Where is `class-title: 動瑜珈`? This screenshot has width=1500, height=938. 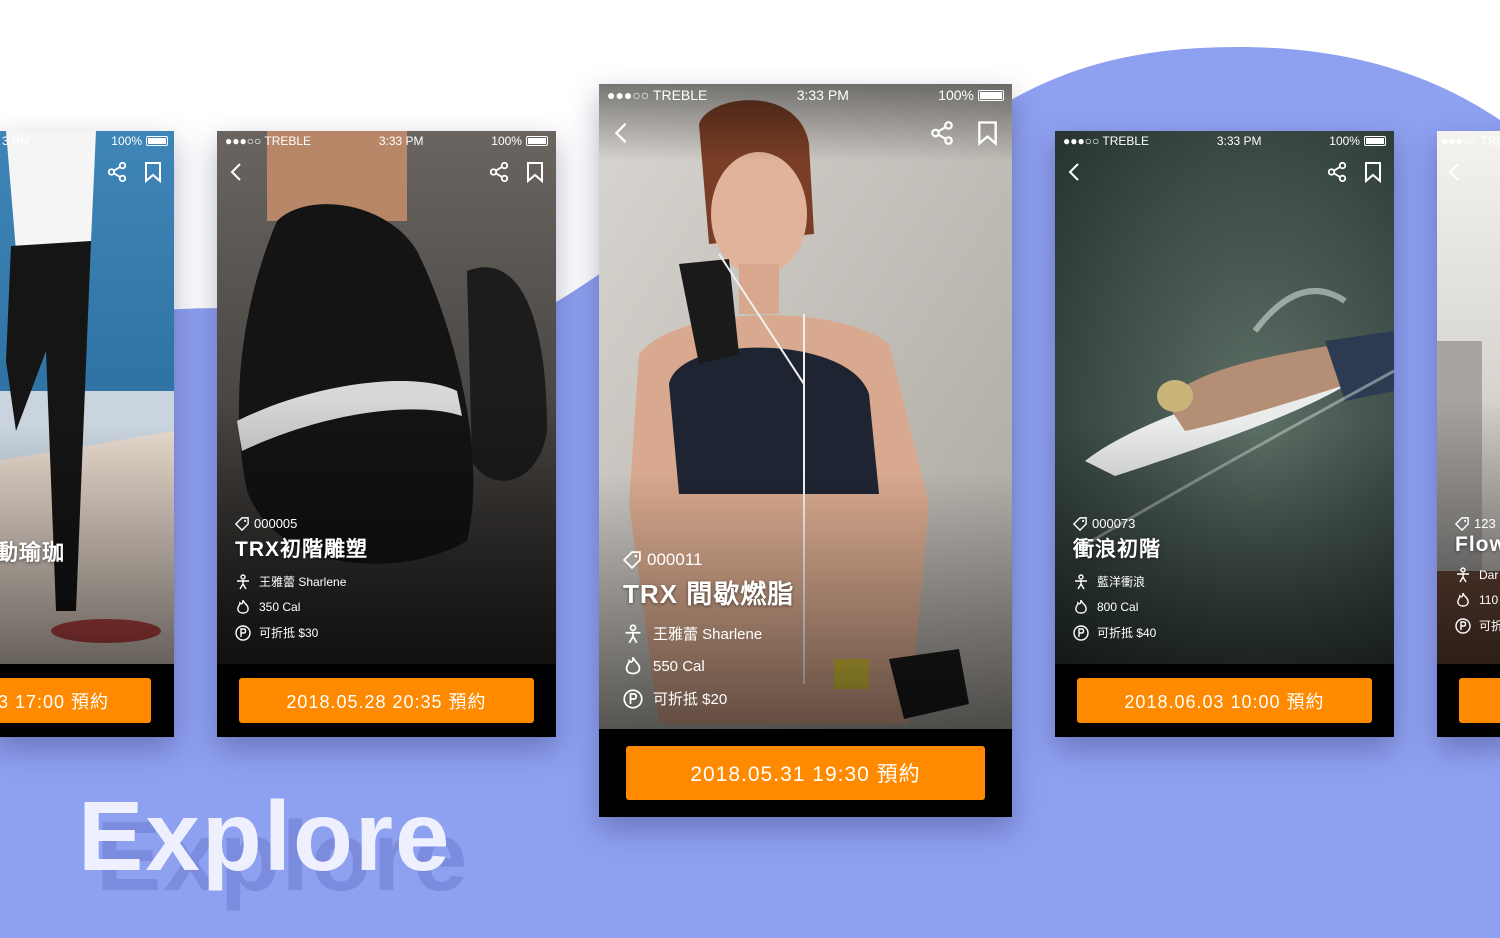
class-title: 動瑜珈 is located at coordinates (33, 552).